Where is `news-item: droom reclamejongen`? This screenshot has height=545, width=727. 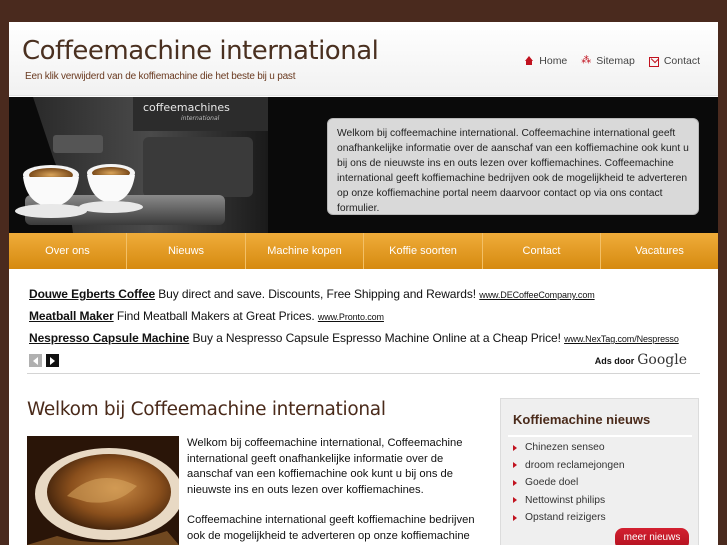
news-item: droom reclamejongen is located at coordinates (569, 466).